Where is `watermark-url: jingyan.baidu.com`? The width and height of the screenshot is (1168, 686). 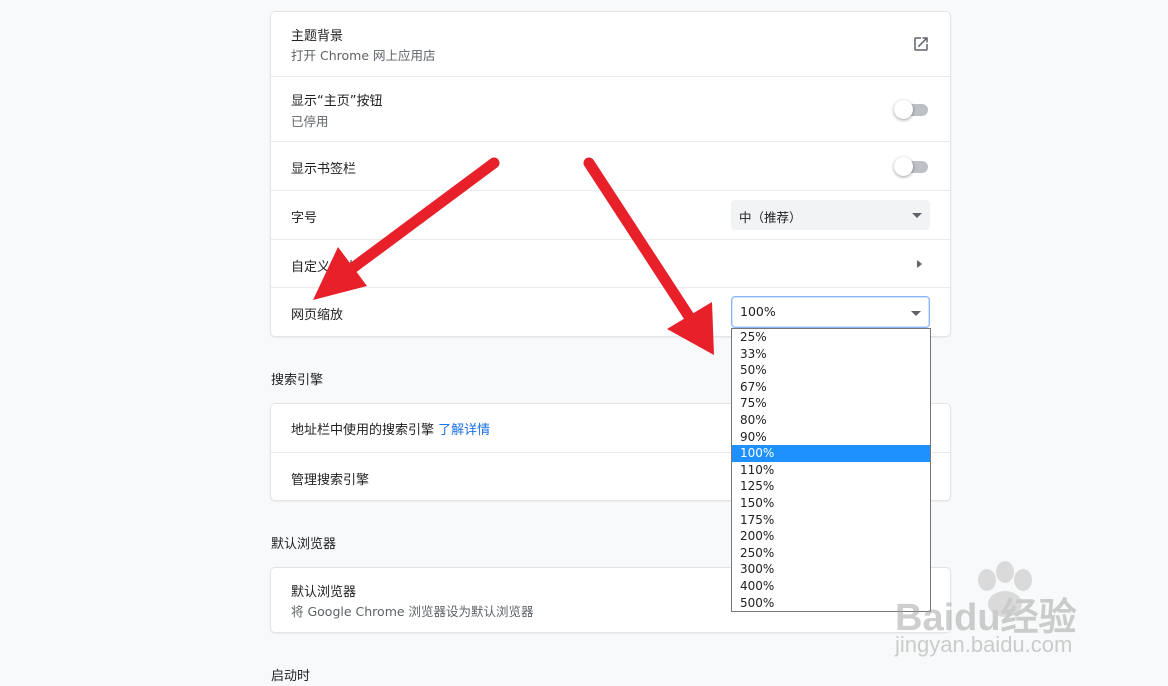
watermark-url: jingyan.baidu.com is located at coordinates (984, 644).